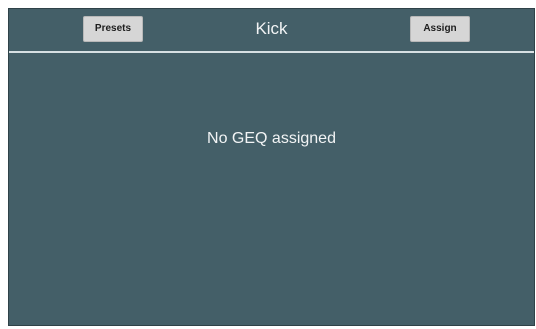 The height and width of the screenshot is (329, 536). What do you see at coordinates (271, 31) in the screenshot?
I see `panel-header: Presets Kick Assign` at bounding box center [271, 31].